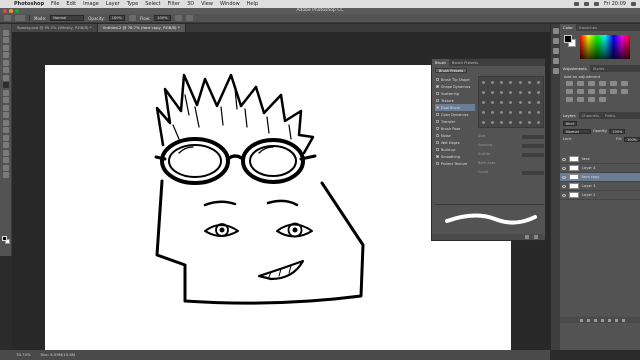 The width and height of the screenshot is (640, 360). I want to click on hue-icon, so click(624, 83).